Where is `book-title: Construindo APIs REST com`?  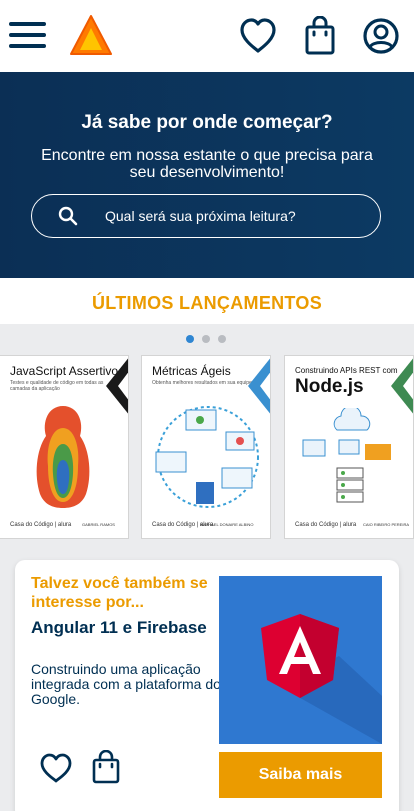 book-title: Construindo APIs REST com is located at coordinates (346, 370).